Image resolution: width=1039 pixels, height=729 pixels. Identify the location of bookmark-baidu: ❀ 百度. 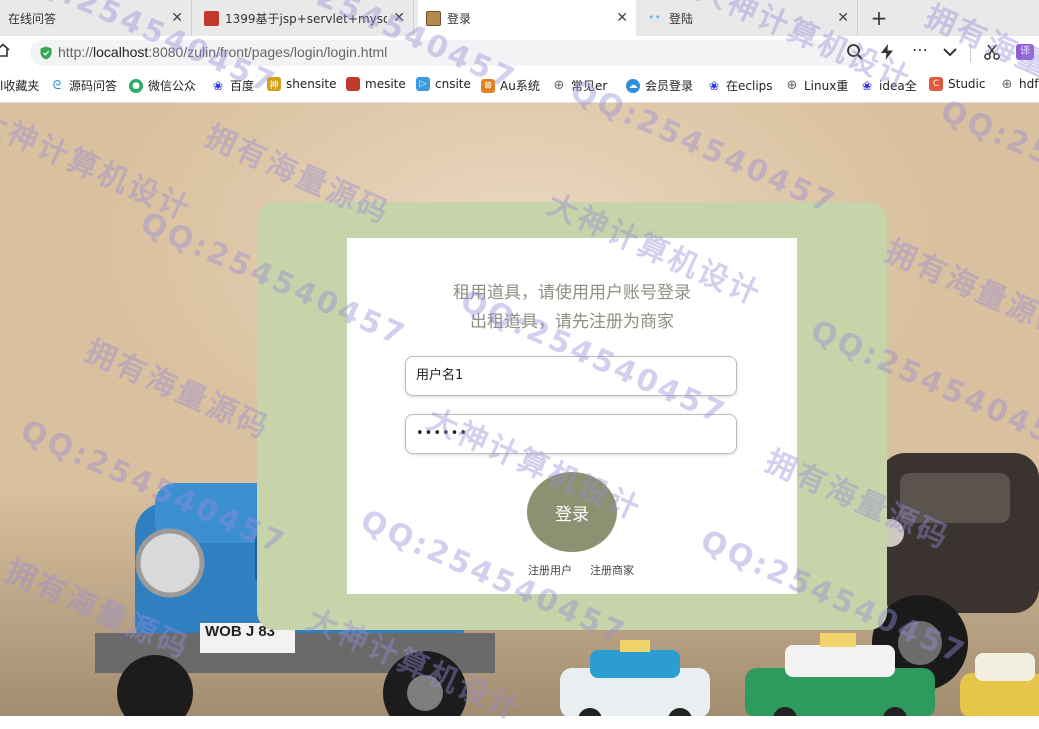
(236, 85).